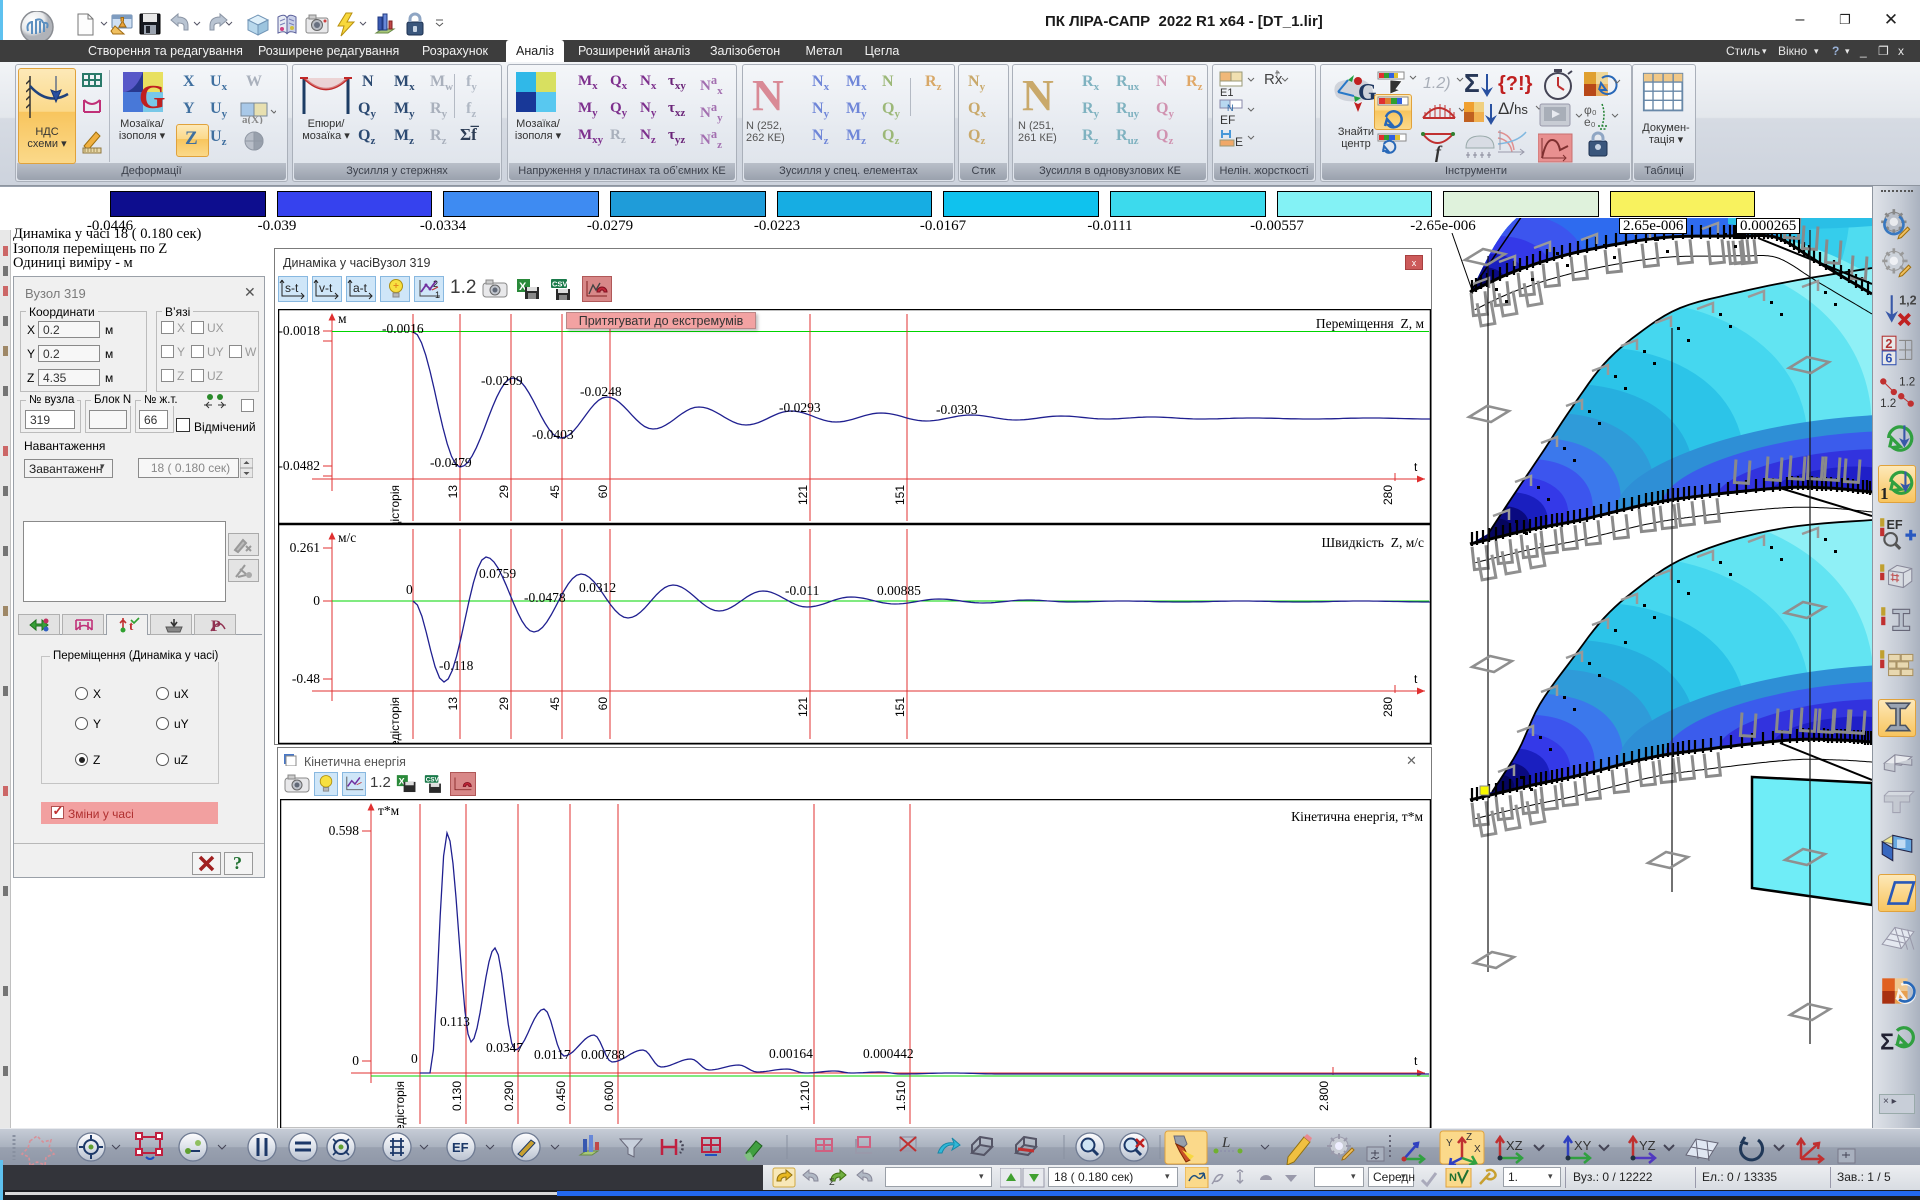 Image resolution: width=1920 pixels, height=1200 pixels. What do you see at coordinates (1514, 1145) in the screenshot?
I see `svg-text: XZ` at bounding box center [1514, 1145].